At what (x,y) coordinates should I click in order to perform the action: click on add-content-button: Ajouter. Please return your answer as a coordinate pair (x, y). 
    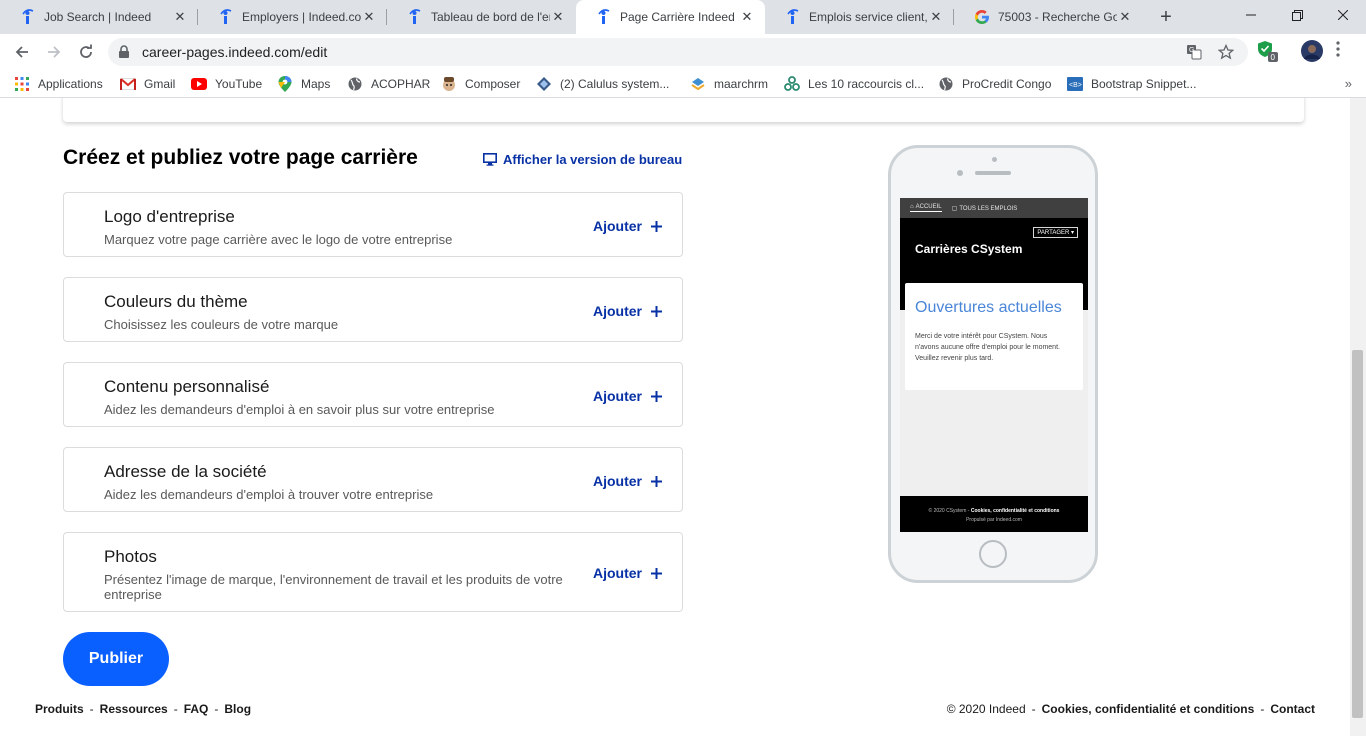
    Looking at the image, I should click on (627, 396).